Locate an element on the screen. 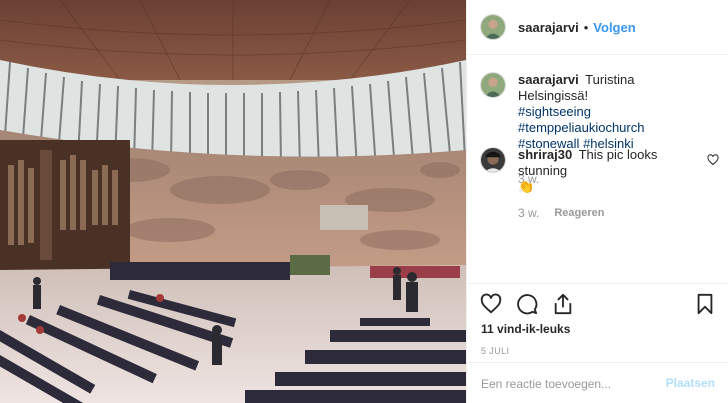 This screenshot has width=728, height=403. clapping-emoji: 👏 is located at coordinates (526, 186).